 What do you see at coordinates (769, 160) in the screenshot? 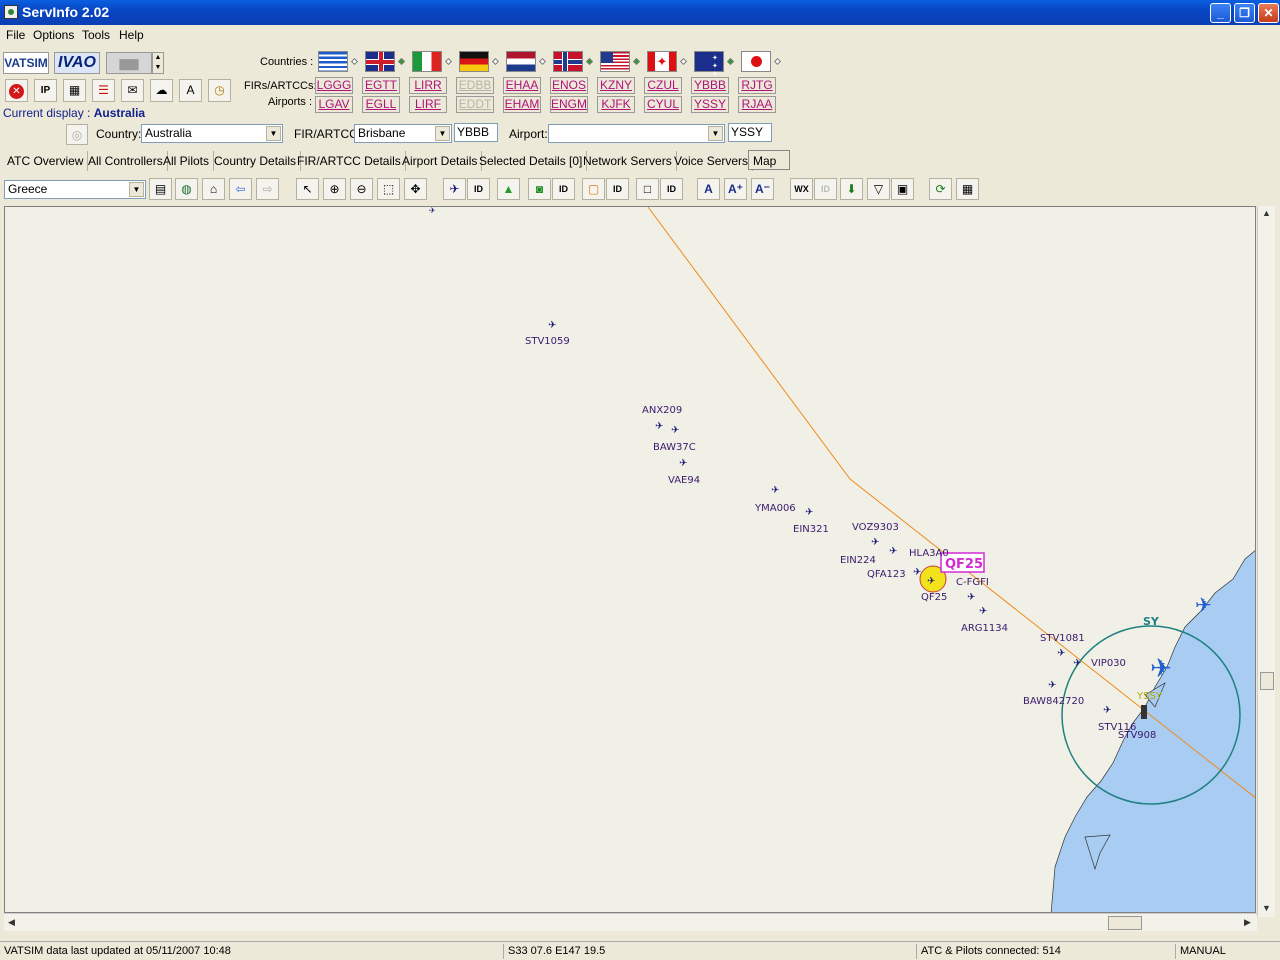
I see `tab-map: Map` at bounding box center [769, 160].